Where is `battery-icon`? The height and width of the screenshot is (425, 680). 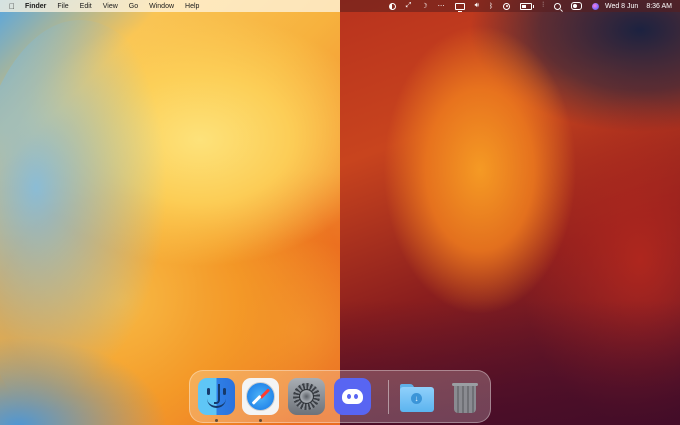 battery-icon is located at coordinates (527, 6).